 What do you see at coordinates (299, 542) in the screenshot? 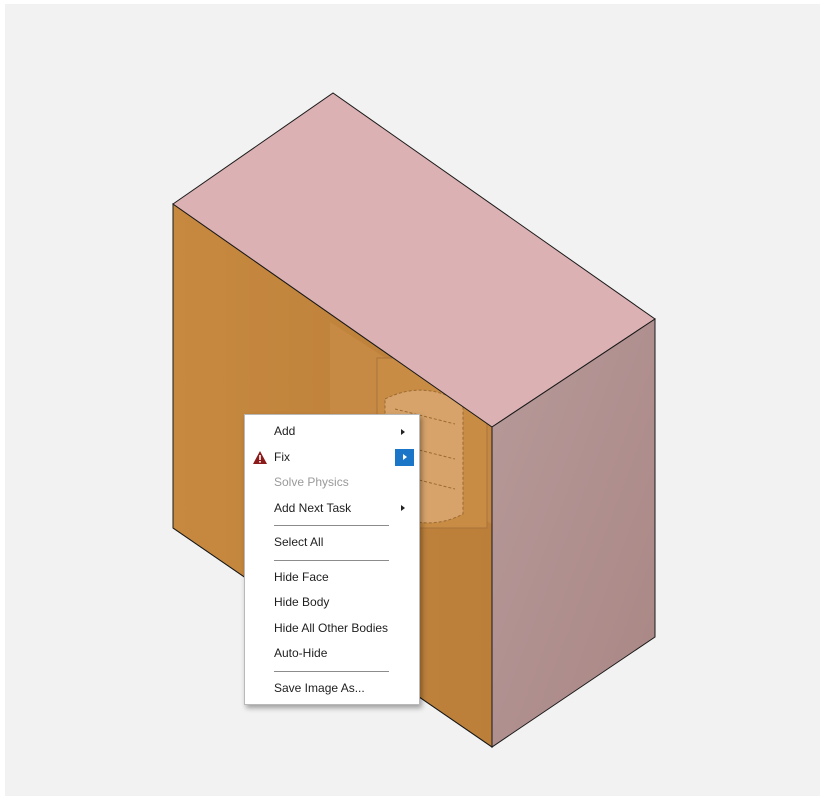
I see `menu-item-label: Select All` at bounding box center [299, 542].